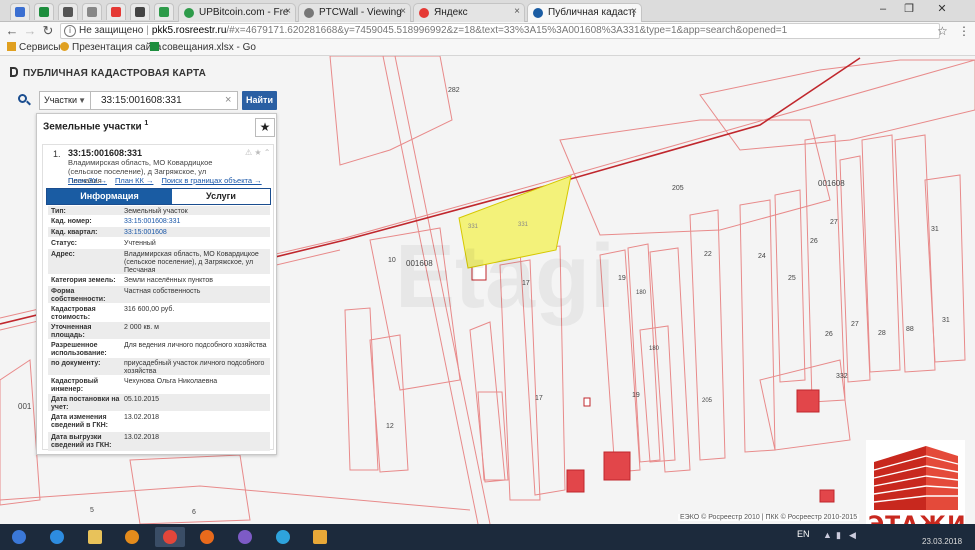  Describe the element at coordinates (258, 152) in the screenshot. I see `card-actions-icon: ⚠ ★ ⌃` at that location.